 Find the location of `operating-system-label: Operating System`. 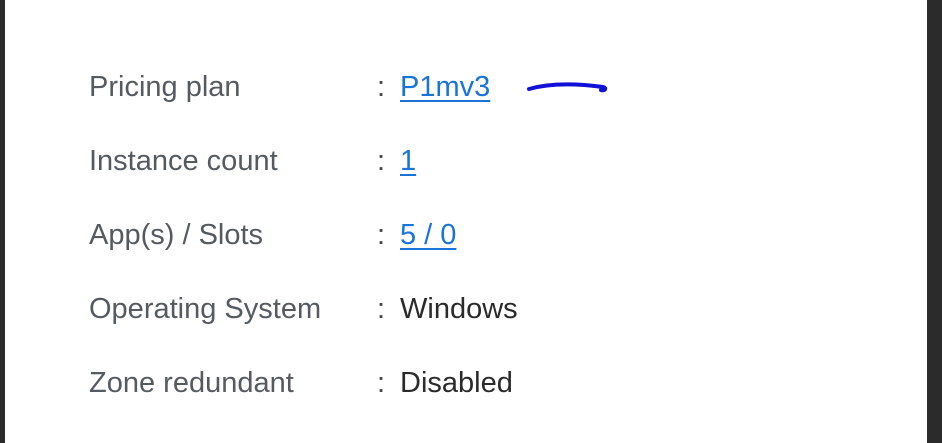

operating-system-label: Operating System is located at coordinates (205, 309).